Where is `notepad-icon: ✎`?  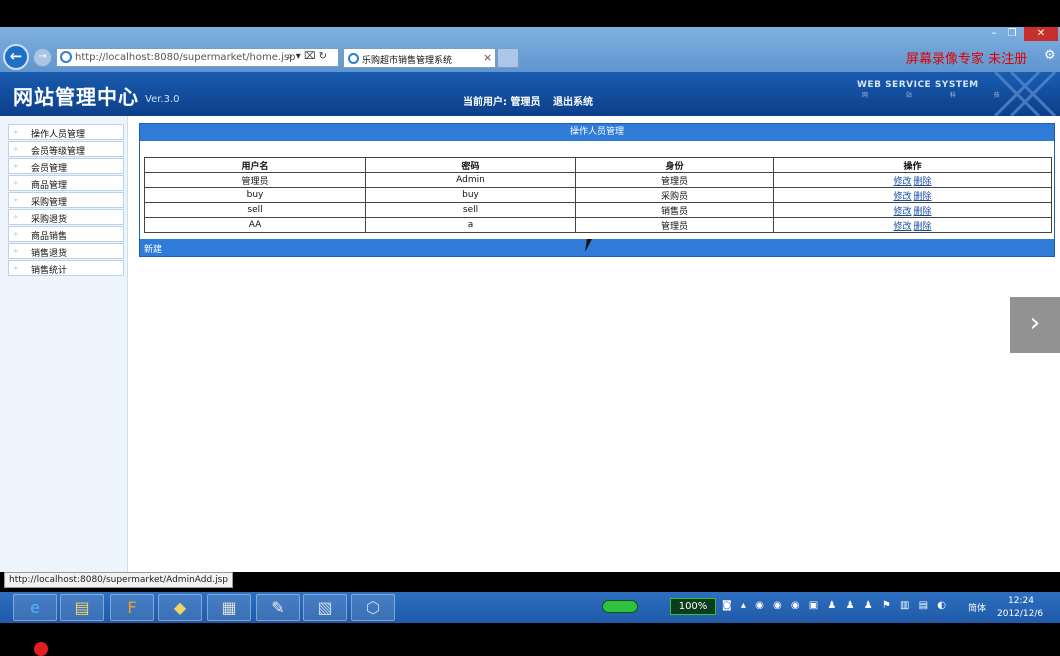 notepad-icon: ✎ is located at coordinates (278, 607).